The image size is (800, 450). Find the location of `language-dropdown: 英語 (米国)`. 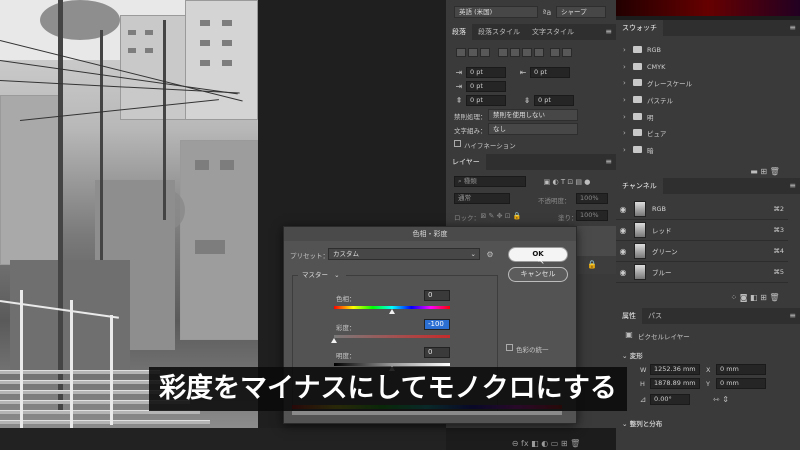

language-dropdown: 英語 (米国) is located at coordinates (496, 12).